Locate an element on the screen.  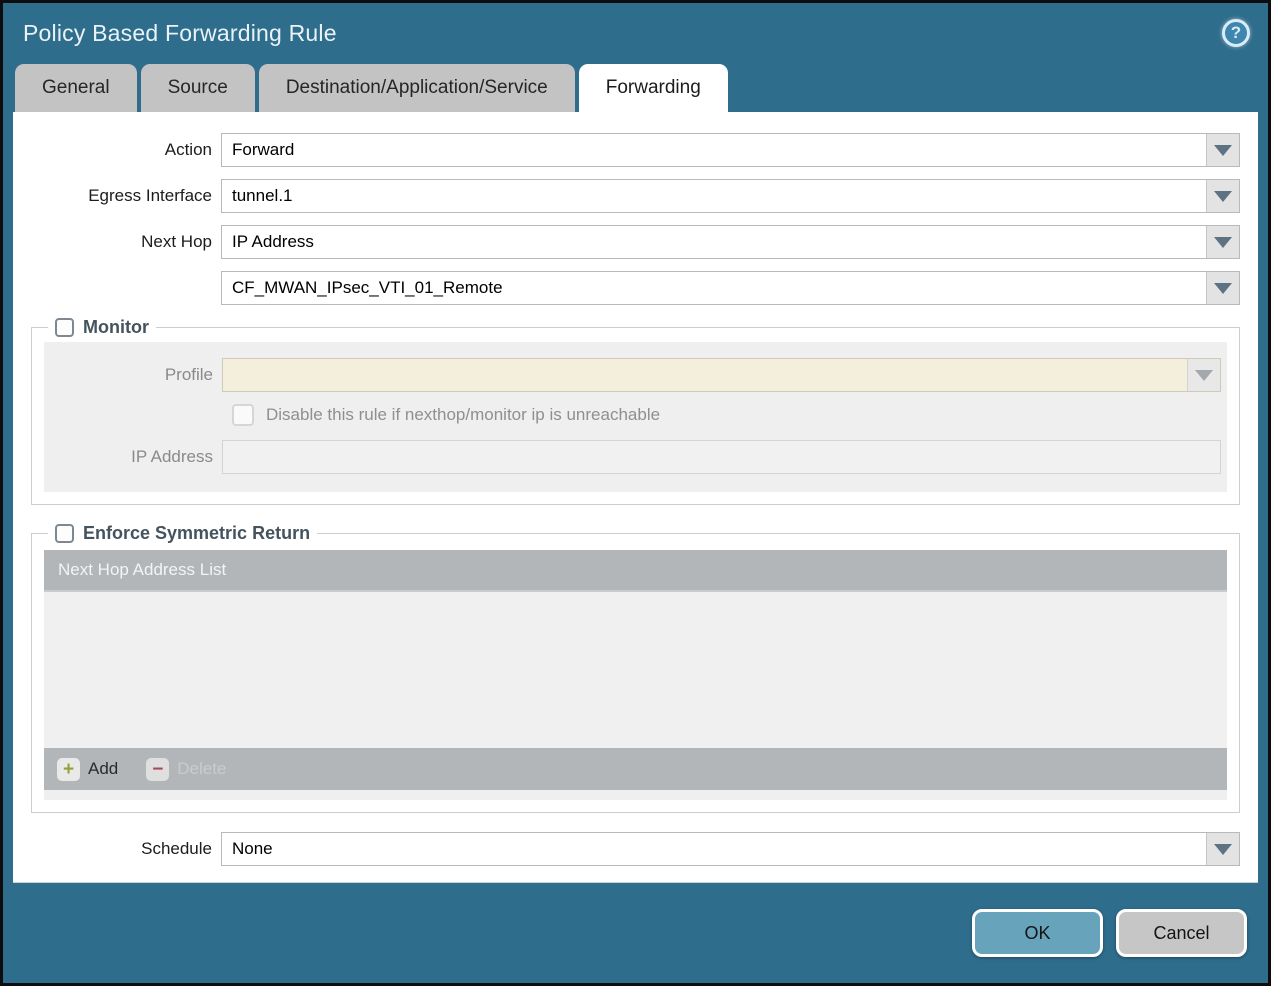
enforce-symmetric-return-checkbox is located at coordinates (64, 533).